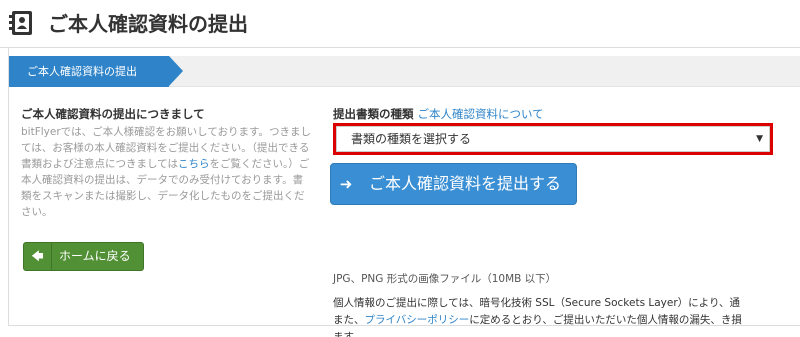 The height and width of the screenshot is (337, 800). I want to click on step-bar: ご本人確認資料の提出, so click(404, 71).